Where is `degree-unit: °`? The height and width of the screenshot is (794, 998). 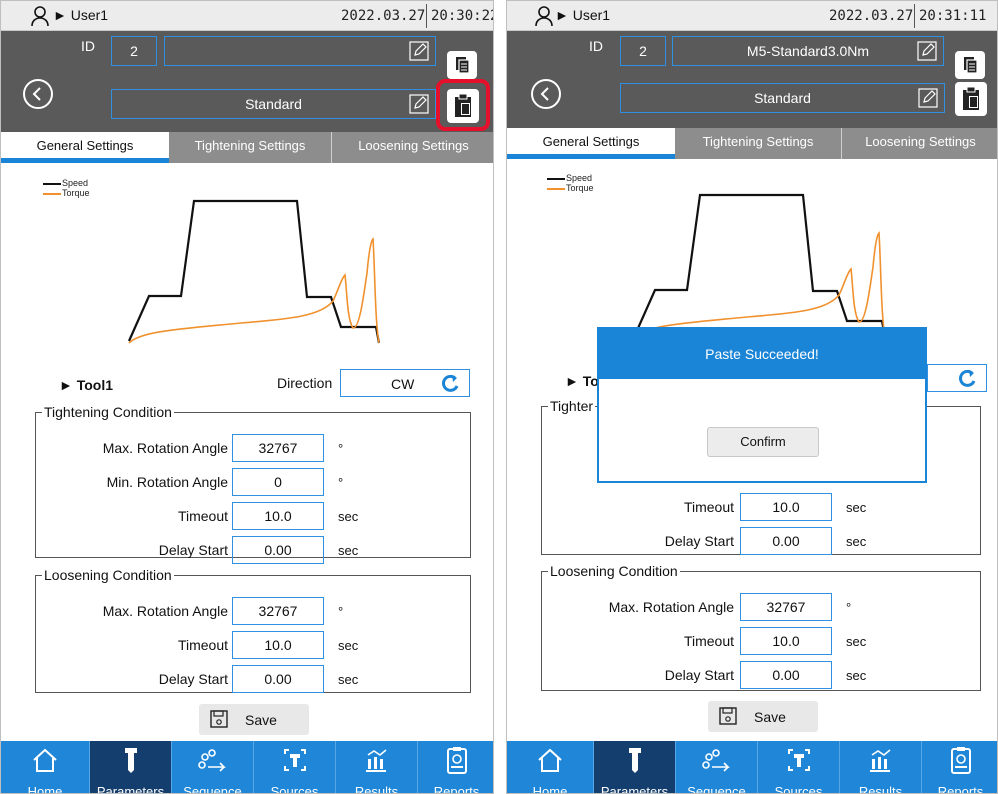
degree-unit: ° is located at coordinates (341, 482).